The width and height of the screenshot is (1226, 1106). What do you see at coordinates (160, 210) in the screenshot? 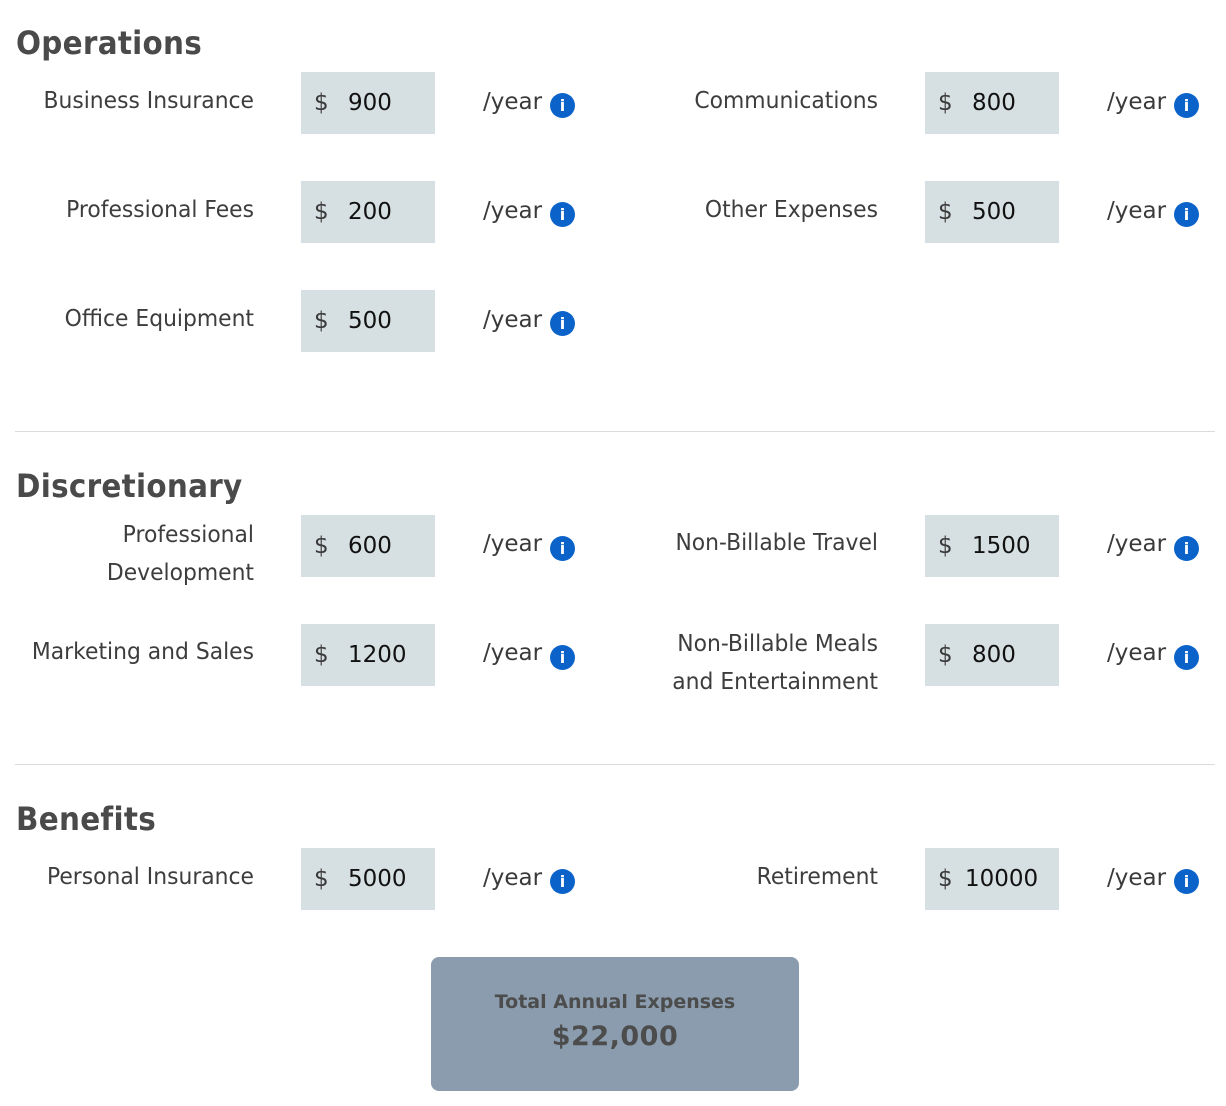
I see `field-label: Professional Fees` at bounding box center [160, 210].